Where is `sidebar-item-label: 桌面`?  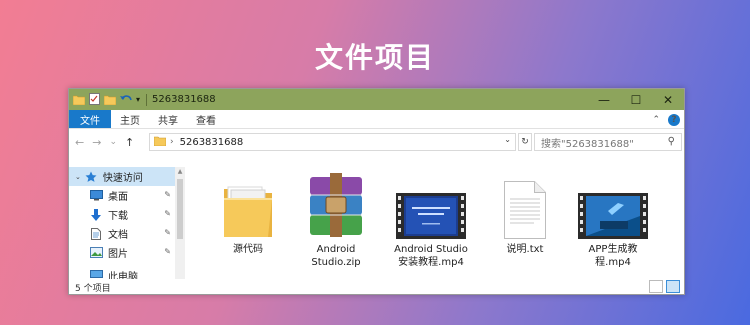
sidebar-item-label: 桌面 is located at coordinates (118, 197).